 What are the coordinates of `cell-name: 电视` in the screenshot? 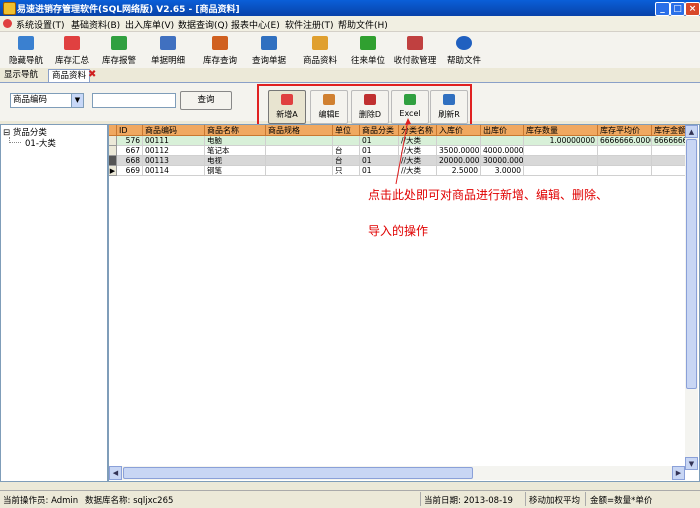 It's located at (235, 161).